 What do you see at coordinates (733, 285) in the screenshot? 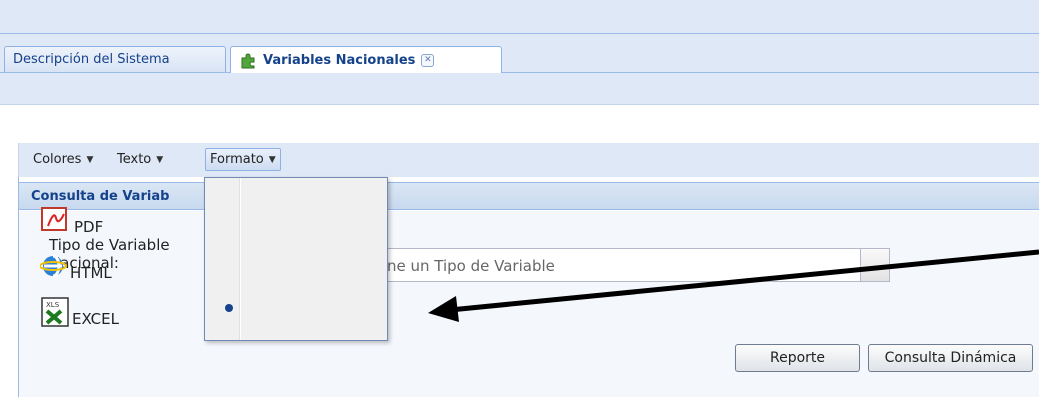
I see `annotation-arrow` at bounding box center [733, 285].